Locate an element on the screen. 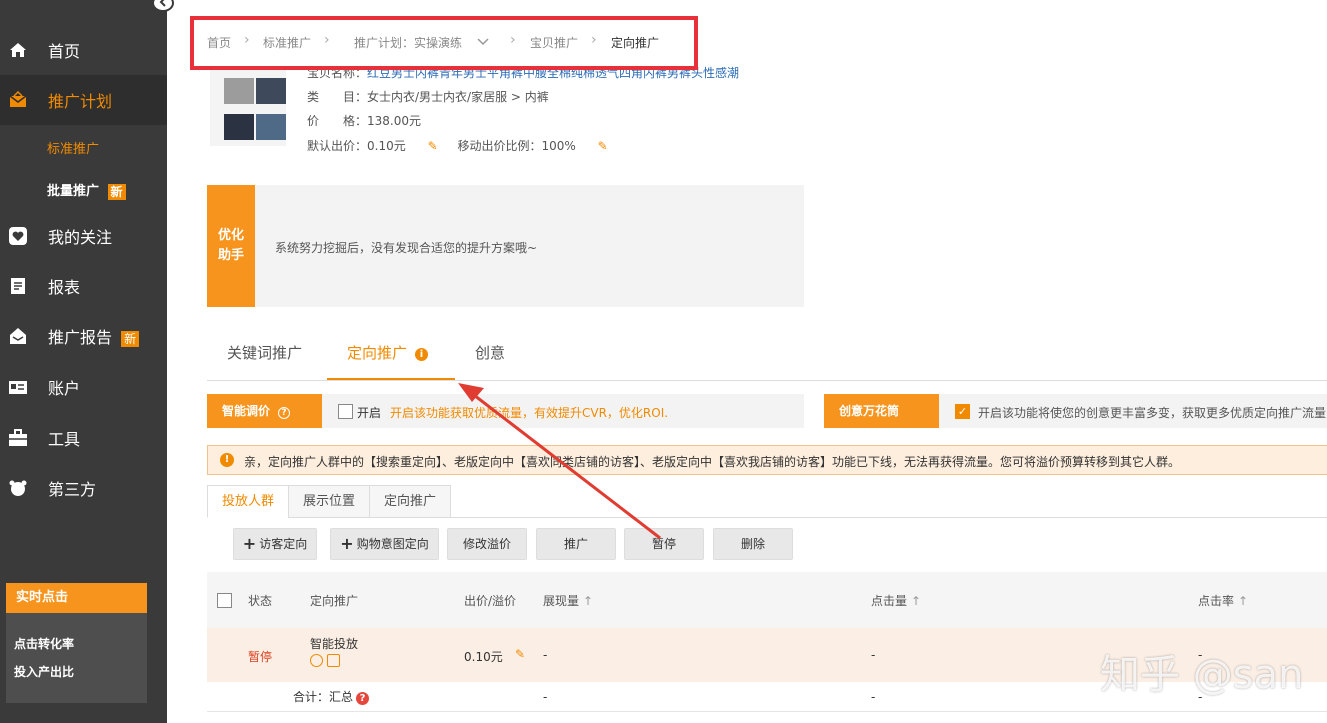 This screenshot has width=1327, height=723. intent-targeting-button: + 购物意图定向 is located at coordinates (384, 544).